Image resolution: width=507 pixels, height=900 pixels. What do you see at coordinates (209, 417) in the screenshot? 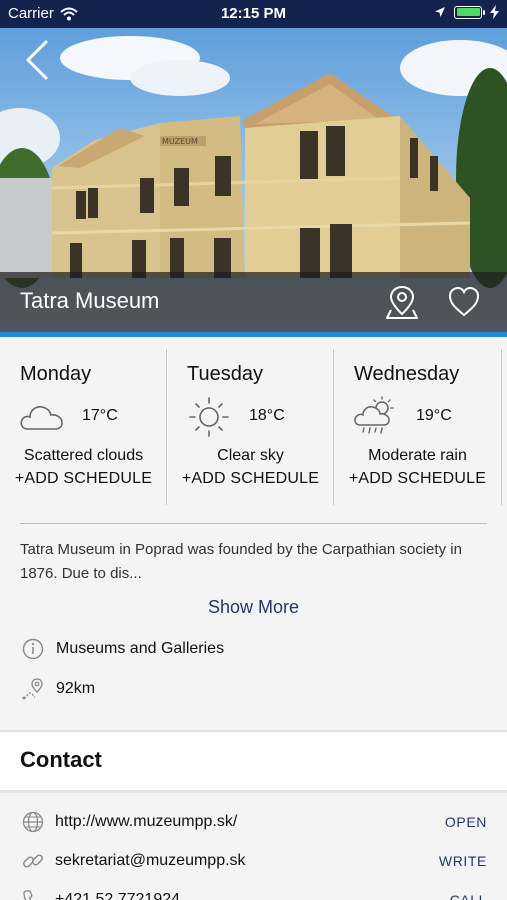
I see `sun-icon` at bounding box center [209, 417].